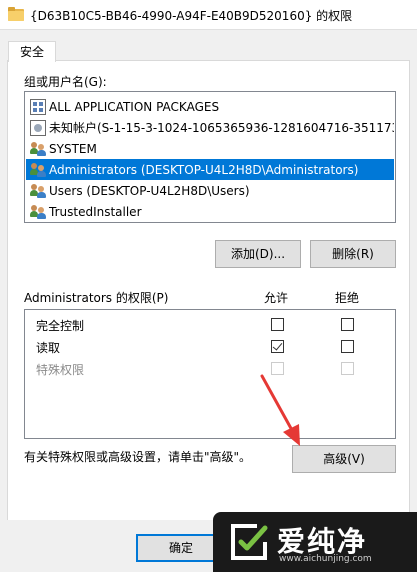 The height and width of the screenshot is (572, 417). What do you see at coordinates (138, 457) in the screenshot?
I see `advanced-note: 有关特殊权限或高级设置，请单击"高级"。` at bounding box center [138, 457].